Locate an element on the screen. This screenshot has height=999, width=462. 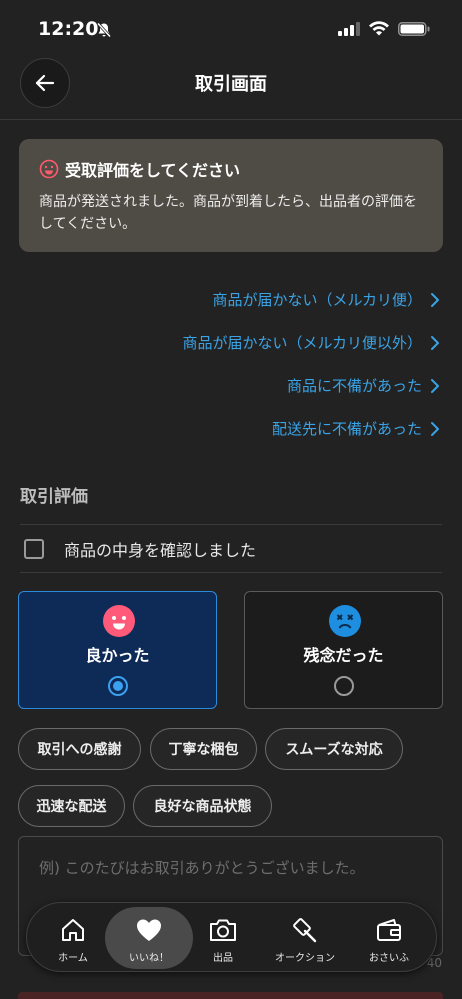
link-address-defect: 配送先に不備があった is located at coordinates (230, 428).